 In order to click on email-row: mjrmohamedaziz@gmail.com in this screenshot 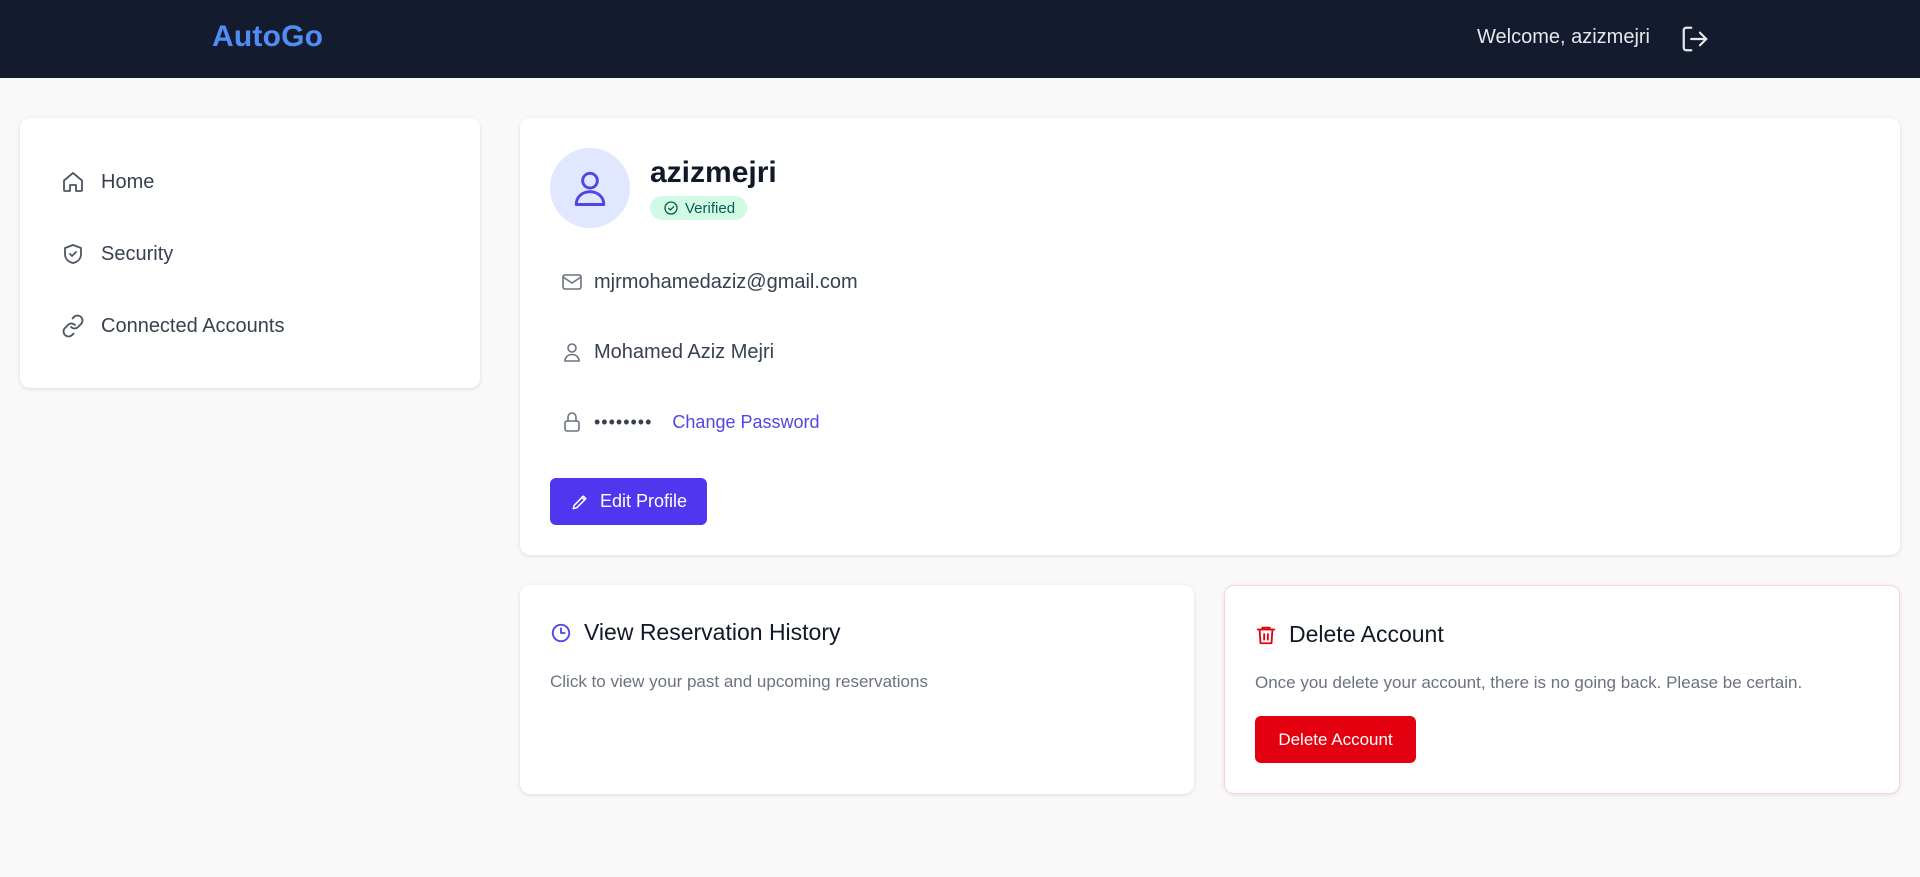, I will do `click(709, 282)`.